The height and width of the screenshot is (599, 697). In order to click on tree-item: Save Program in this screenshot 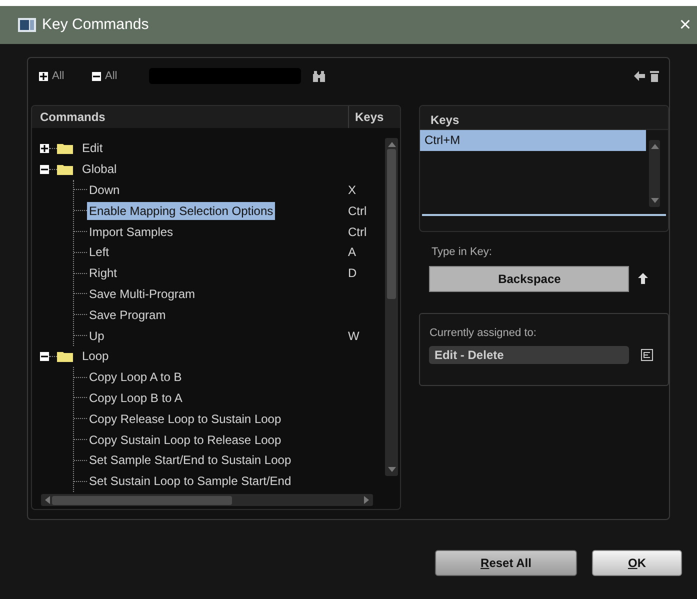, I will do `click(127, 315)`.